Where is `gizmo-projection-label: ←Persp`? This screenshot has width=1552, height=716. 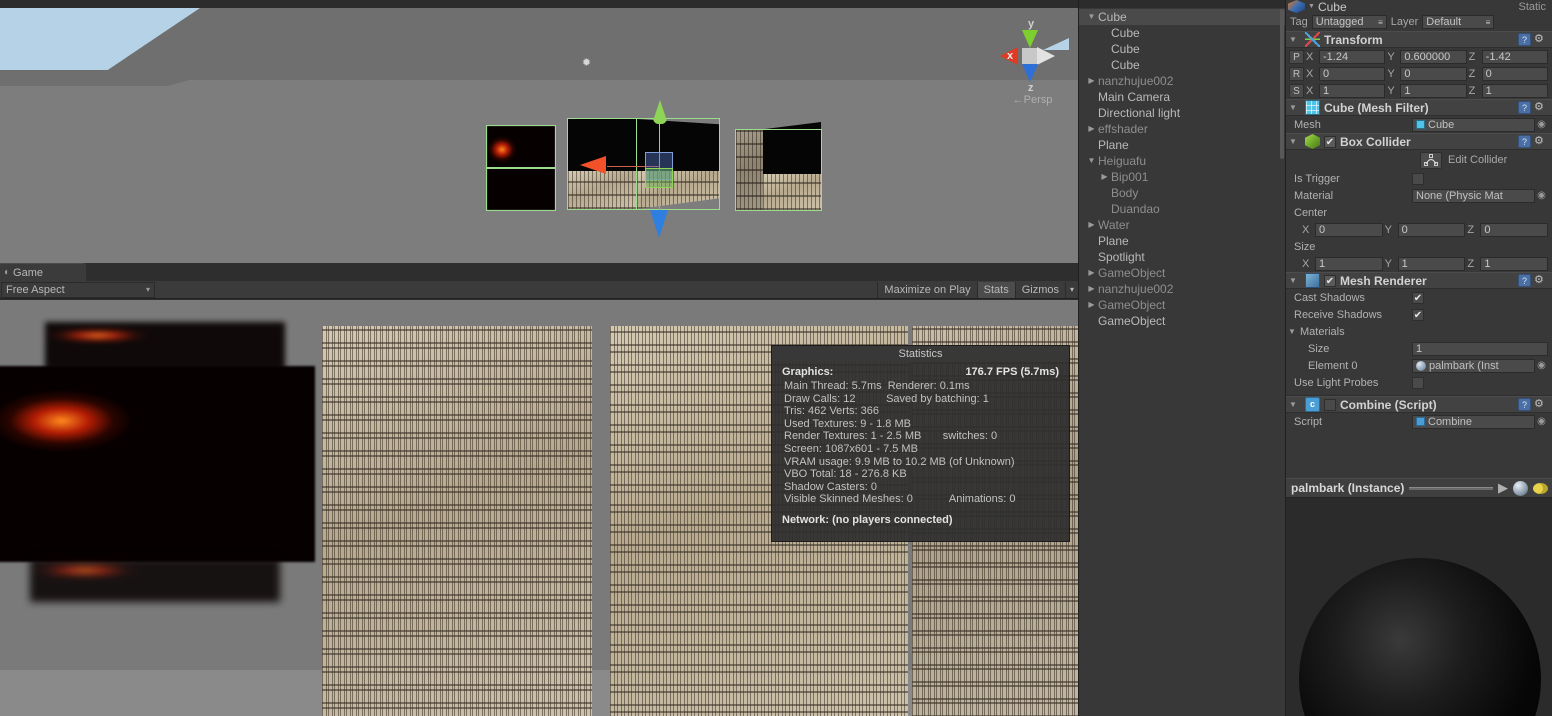 gizmo-projection-label: ←Persp is located at coordinates (1032, 100).